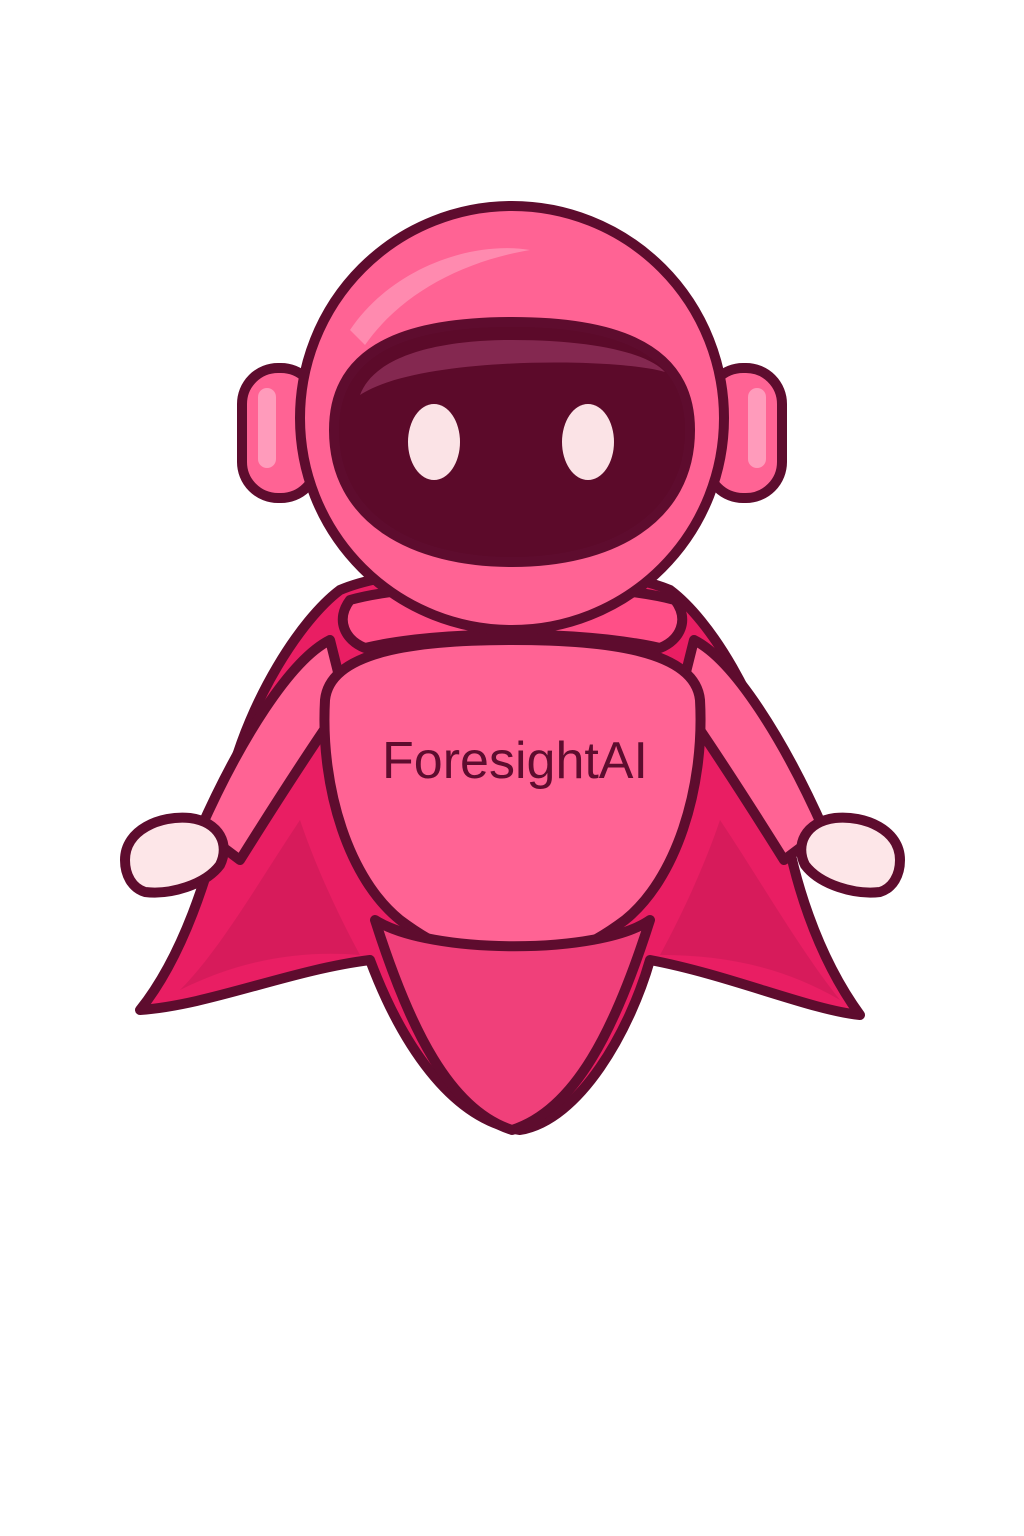 The image size is (1024, 1536). Describe the element at coordinates (515, 761) in the screenshot. I see `logo-label: ForesightAI` at that location.